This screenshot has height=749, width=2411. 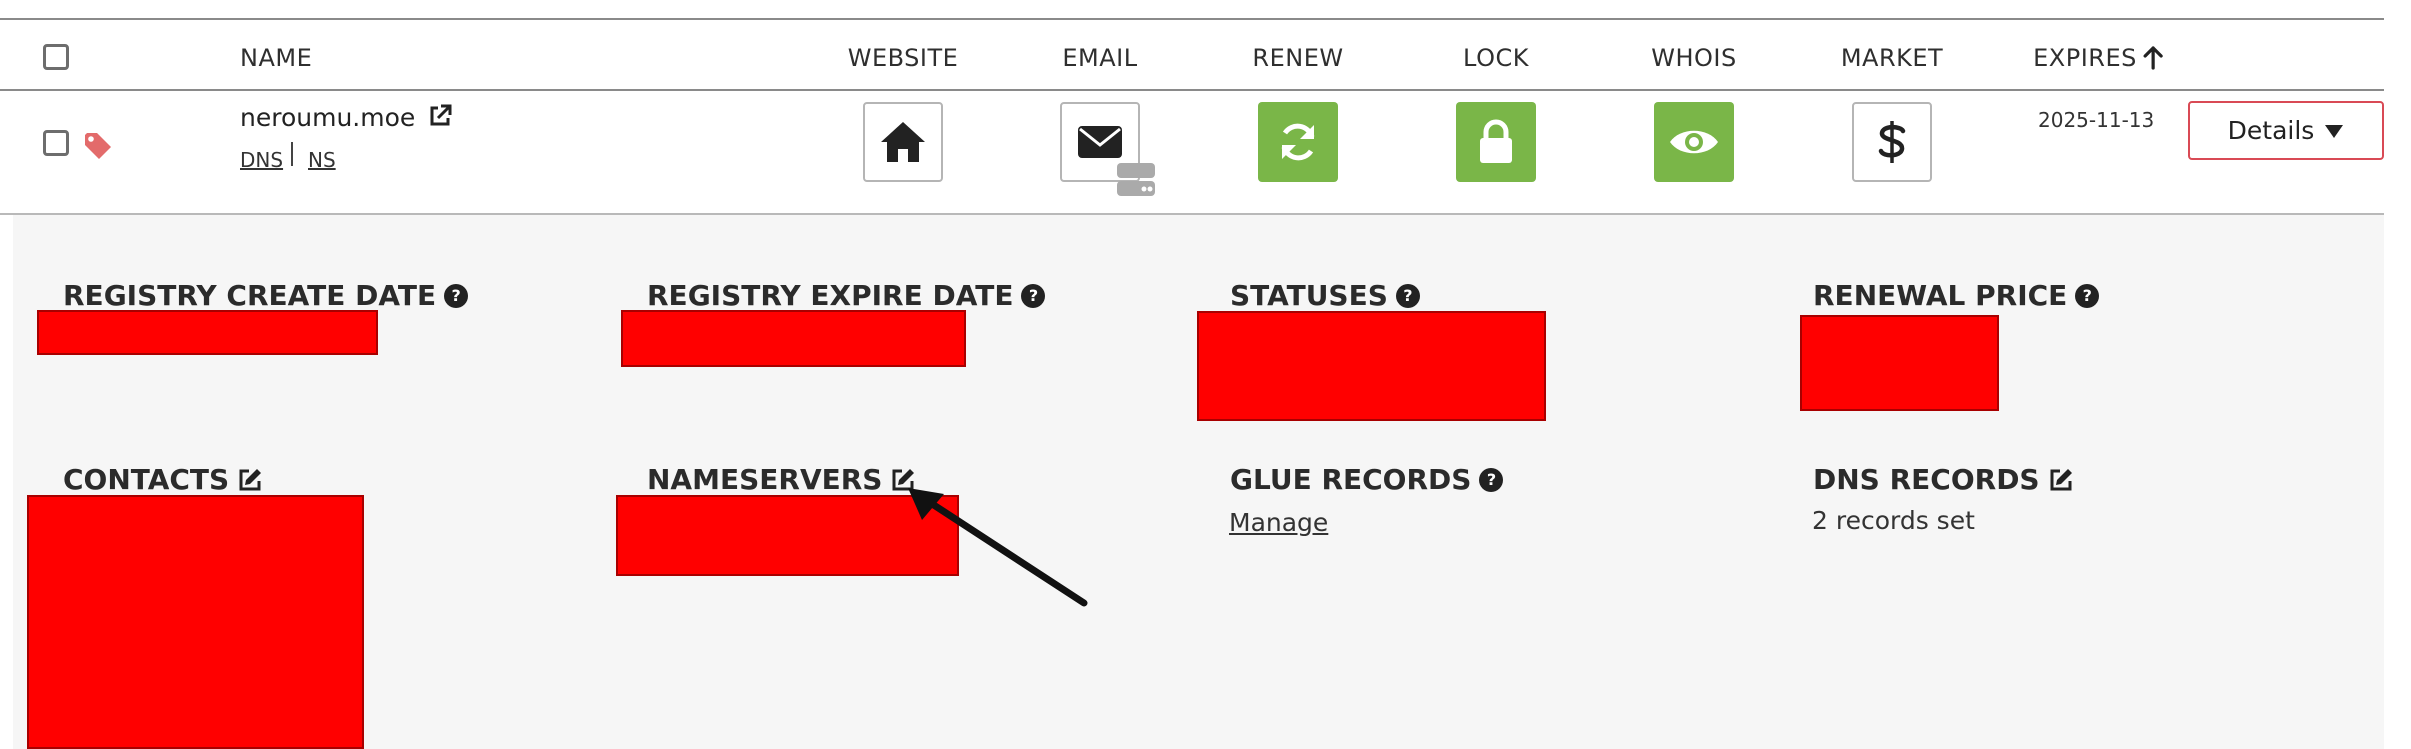 What do you see at coordinates (1893, 520) in the screenshot?
I see `dns-records-value: 2 records set` at bounding box center [1893, 520].